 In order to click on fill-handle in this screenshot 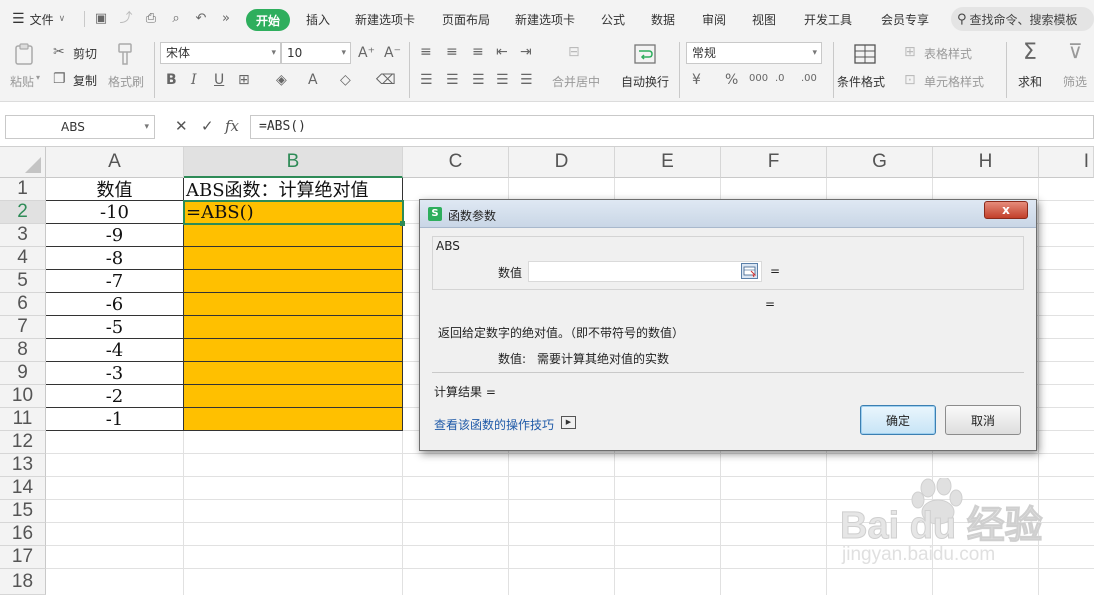, I will do `click(402, 223)`.